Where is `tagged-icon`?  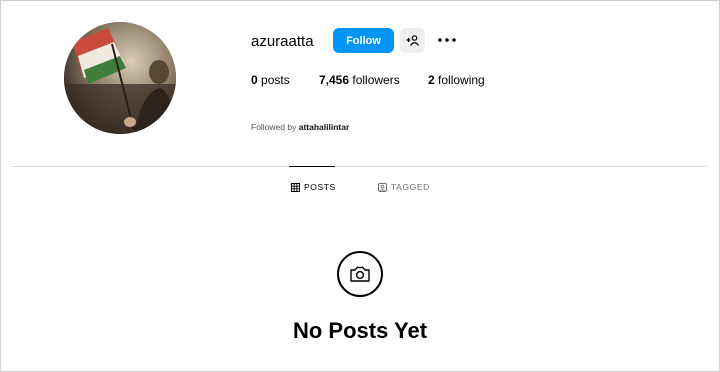 tagged-icon is located at coordinates (382, 187).